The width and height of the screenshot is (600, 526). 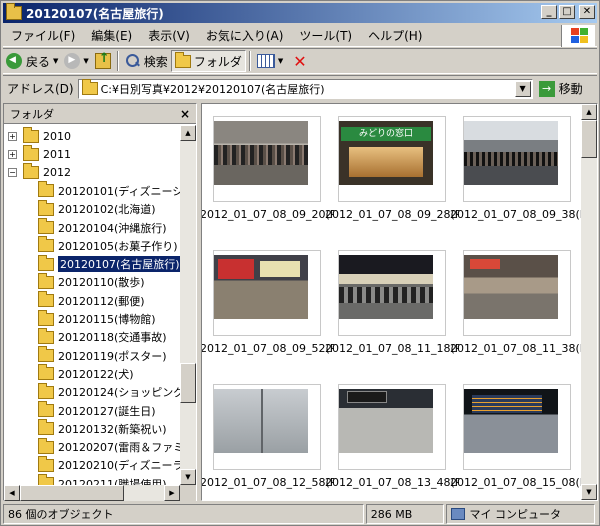 I want to click on close-button: ✕, so click(x=587, y=12).